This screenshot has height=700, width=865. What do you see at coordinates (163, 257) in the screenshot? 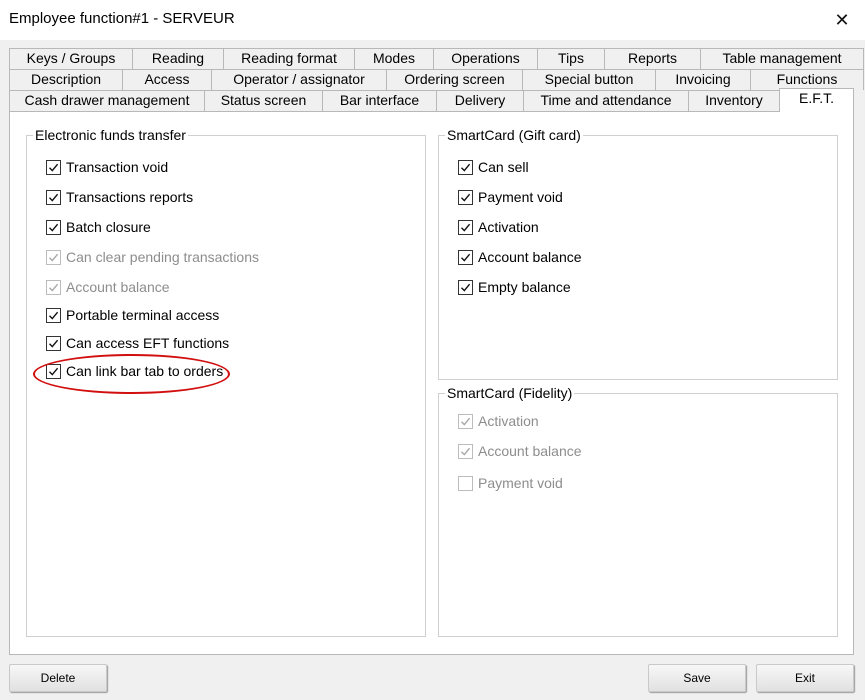
I see `checkbox-label: Can clear pending transactions` at bounding box center [163, 257].